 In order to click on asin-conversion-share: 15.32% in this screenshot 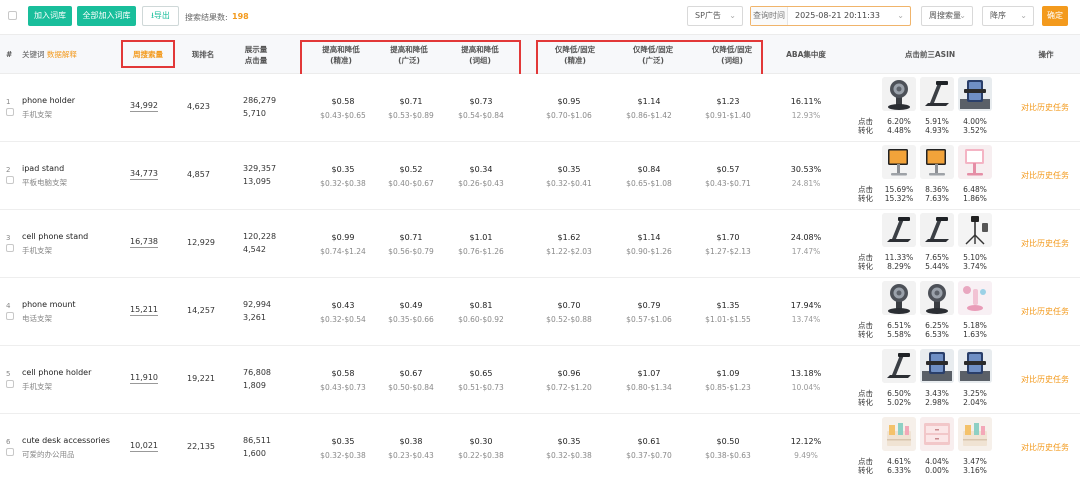, I will do `click(899, 198)`.